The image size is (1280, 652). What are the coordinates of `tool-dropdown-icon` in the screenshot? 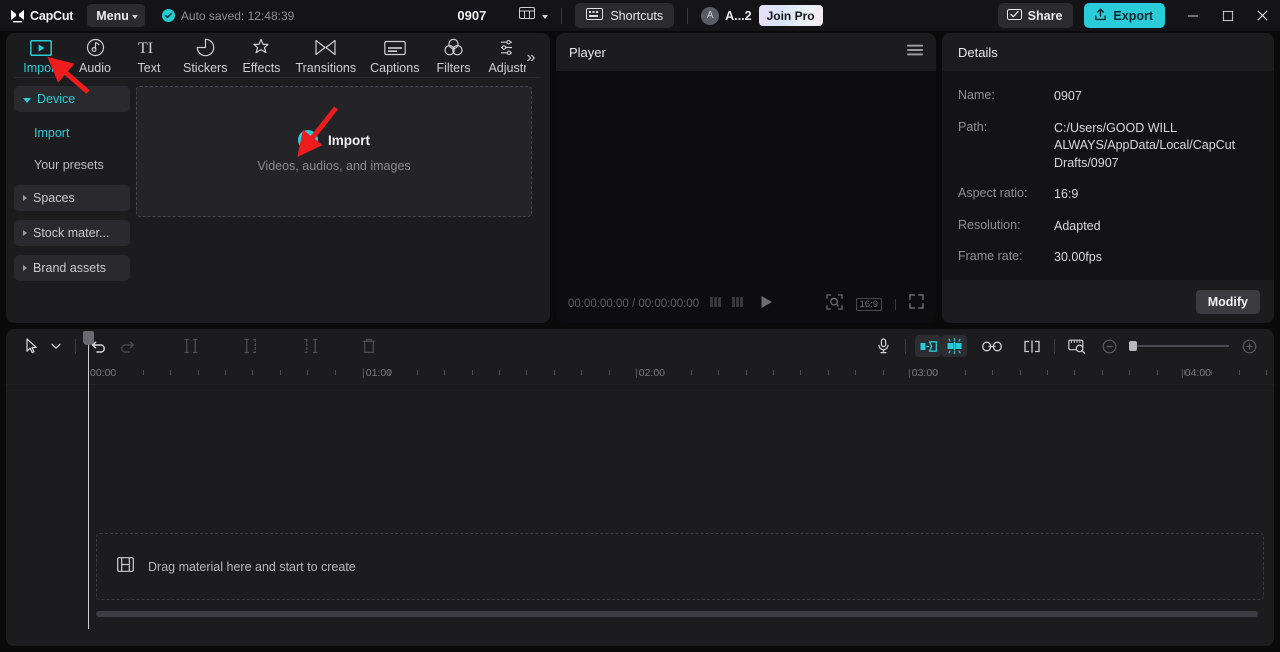 It's located at (56, 346).